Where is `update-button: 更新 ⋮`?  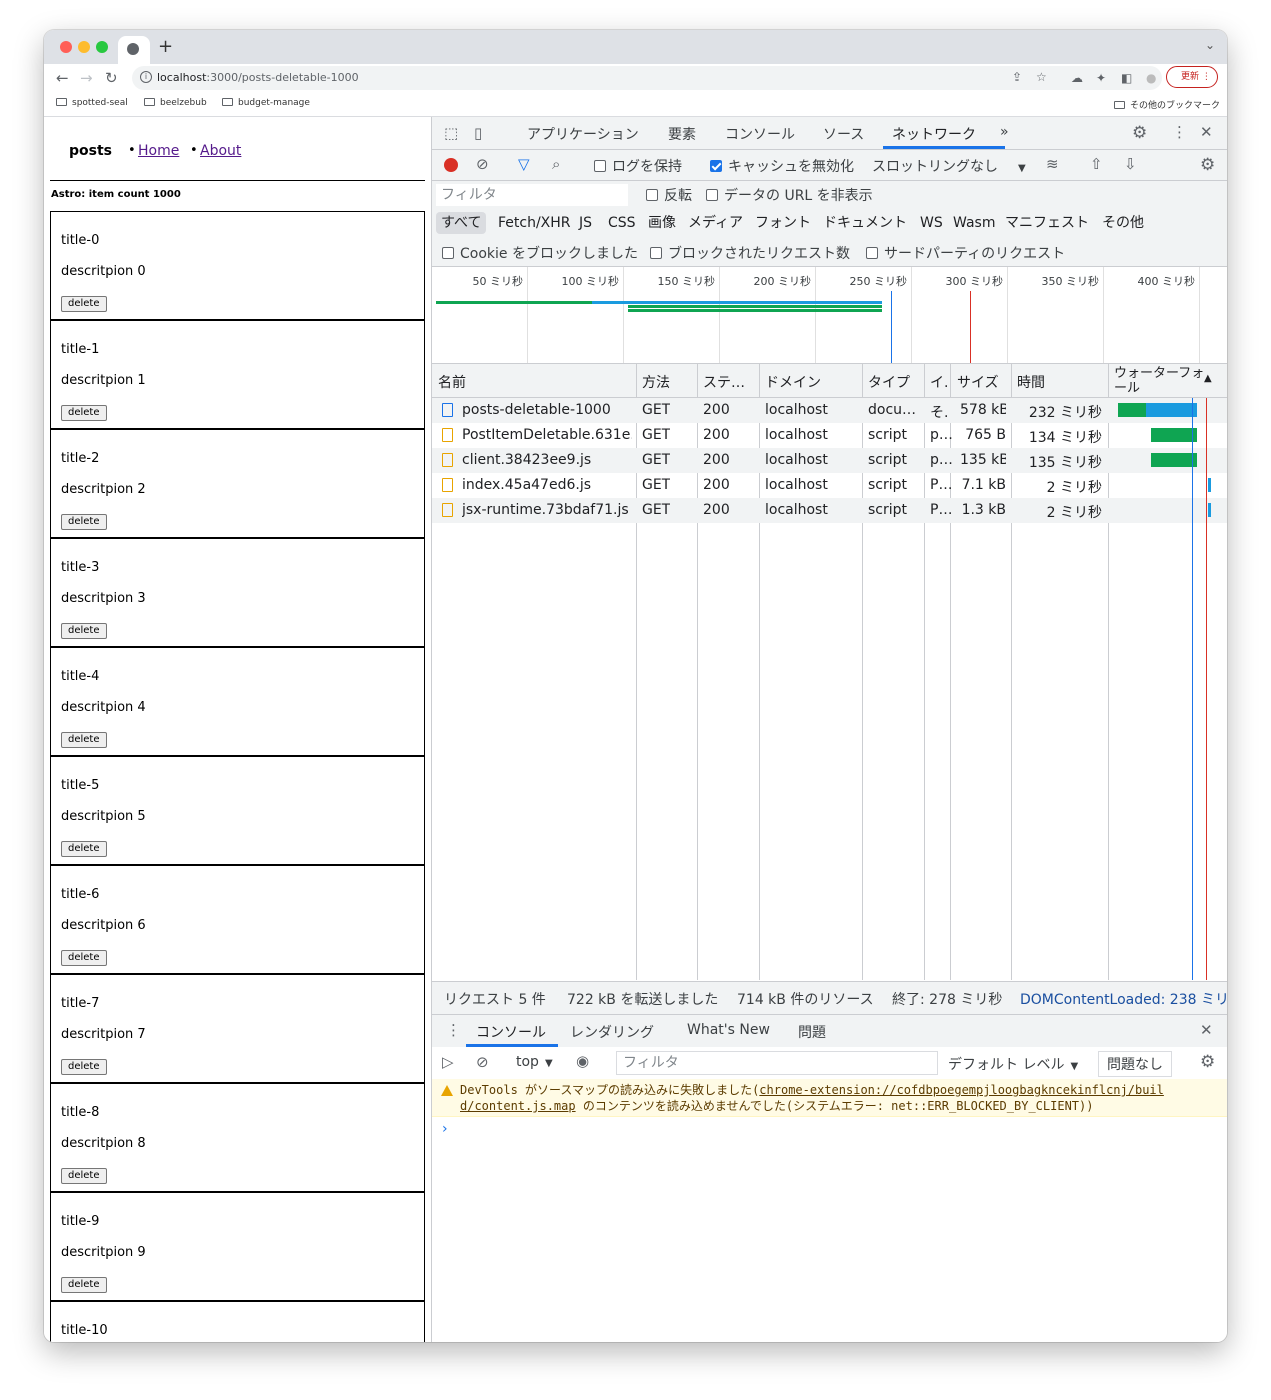
update-button: 更新 ⋮ is located at coordinates (1192, 77).